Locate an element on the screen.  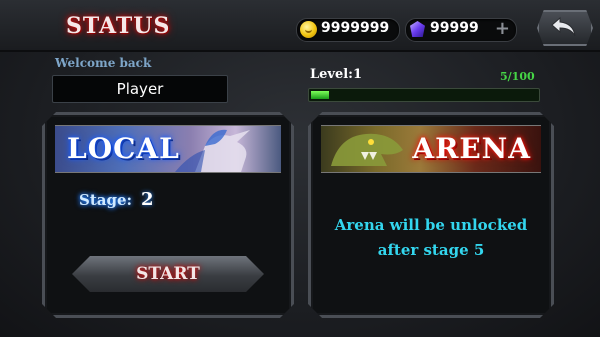
local-banner: LOCAL is located at coordinates (168, 149).